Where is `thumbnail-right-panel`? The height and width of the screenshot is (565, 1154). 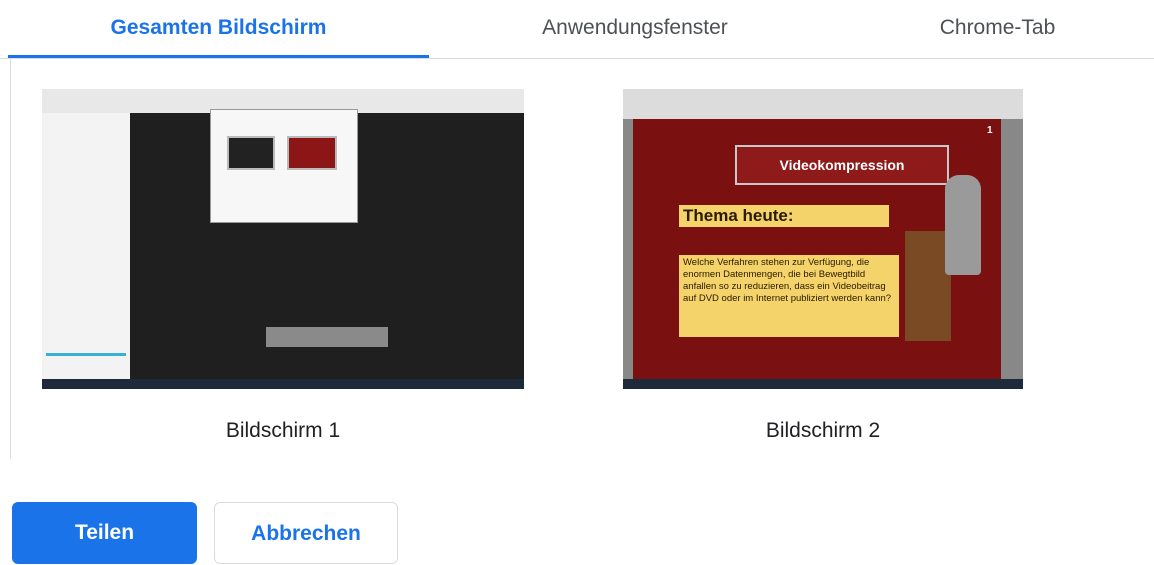 thumbnail-right-panel is located at coordinates (1012, 249).